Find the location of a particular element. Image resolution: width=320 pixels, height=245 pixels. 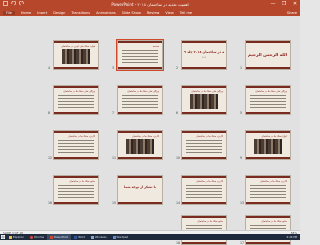

slide-big-title: با تشکر از توجه شما is located at coordinates (140, 187).